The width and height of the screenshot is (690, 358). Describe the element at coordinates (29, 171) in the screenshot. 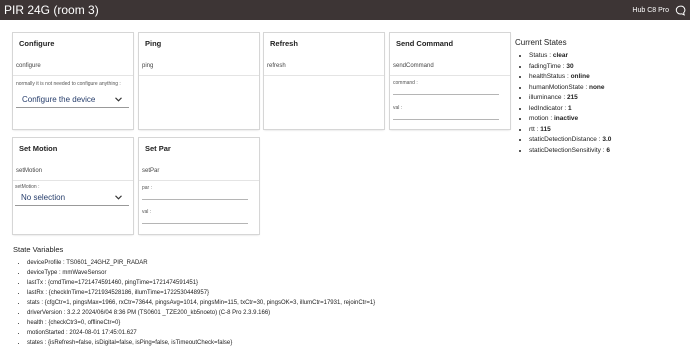

I see `set-motion-command-name: setMotion` at that location.